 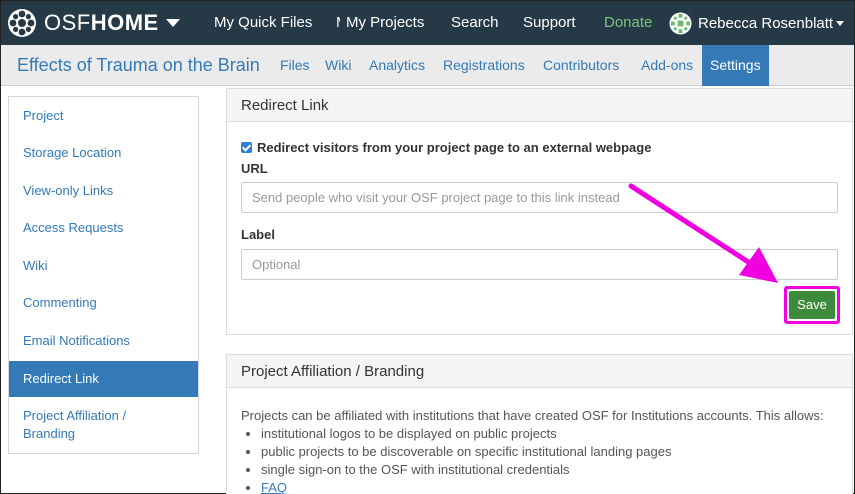 I want to click on label-input, so click(x=539, y=264).